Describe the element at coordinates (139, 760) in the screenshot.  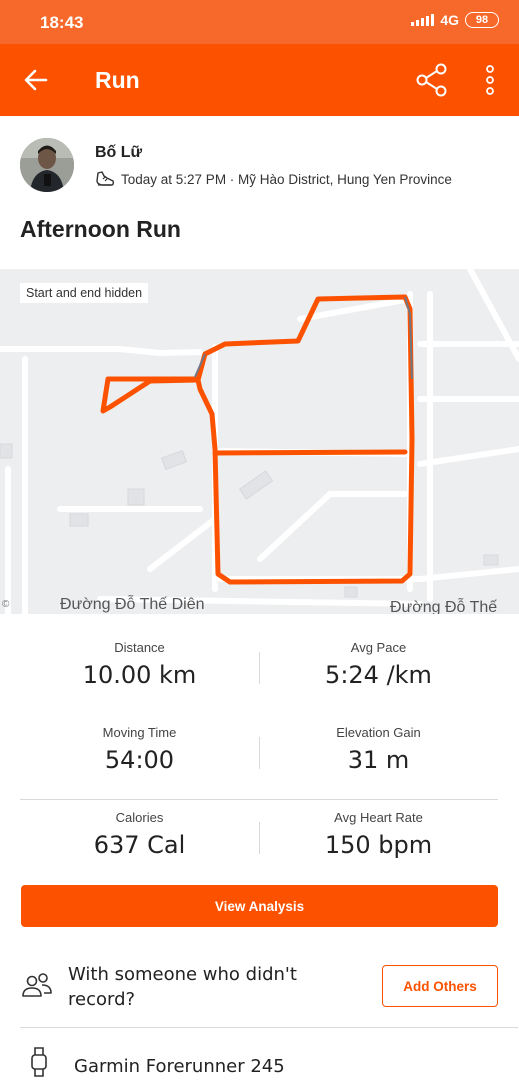
I see `stat-value: 54:00` at that location.